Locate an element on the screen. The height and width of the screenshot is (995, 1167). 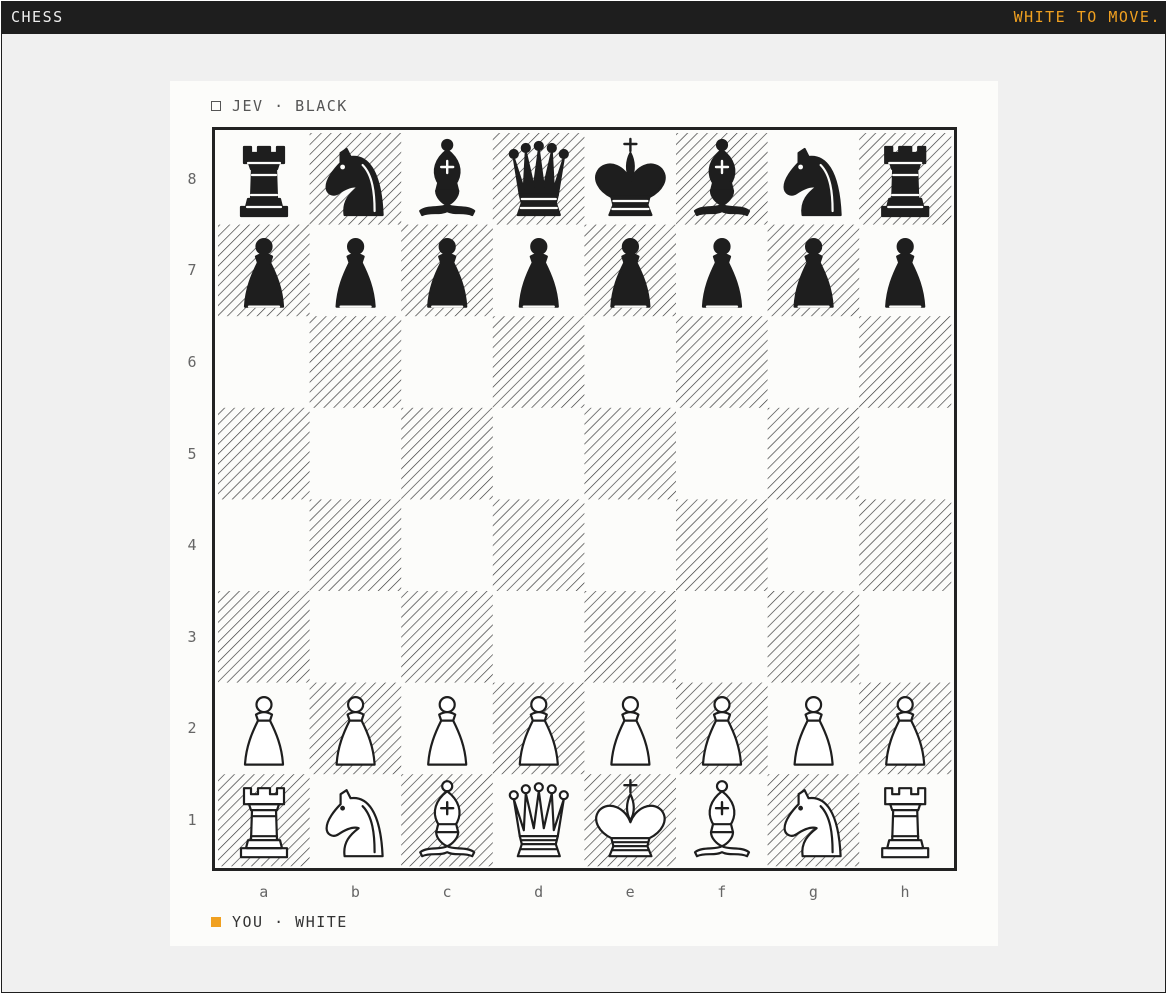
square-c6 is located at coordinates (447, 362).